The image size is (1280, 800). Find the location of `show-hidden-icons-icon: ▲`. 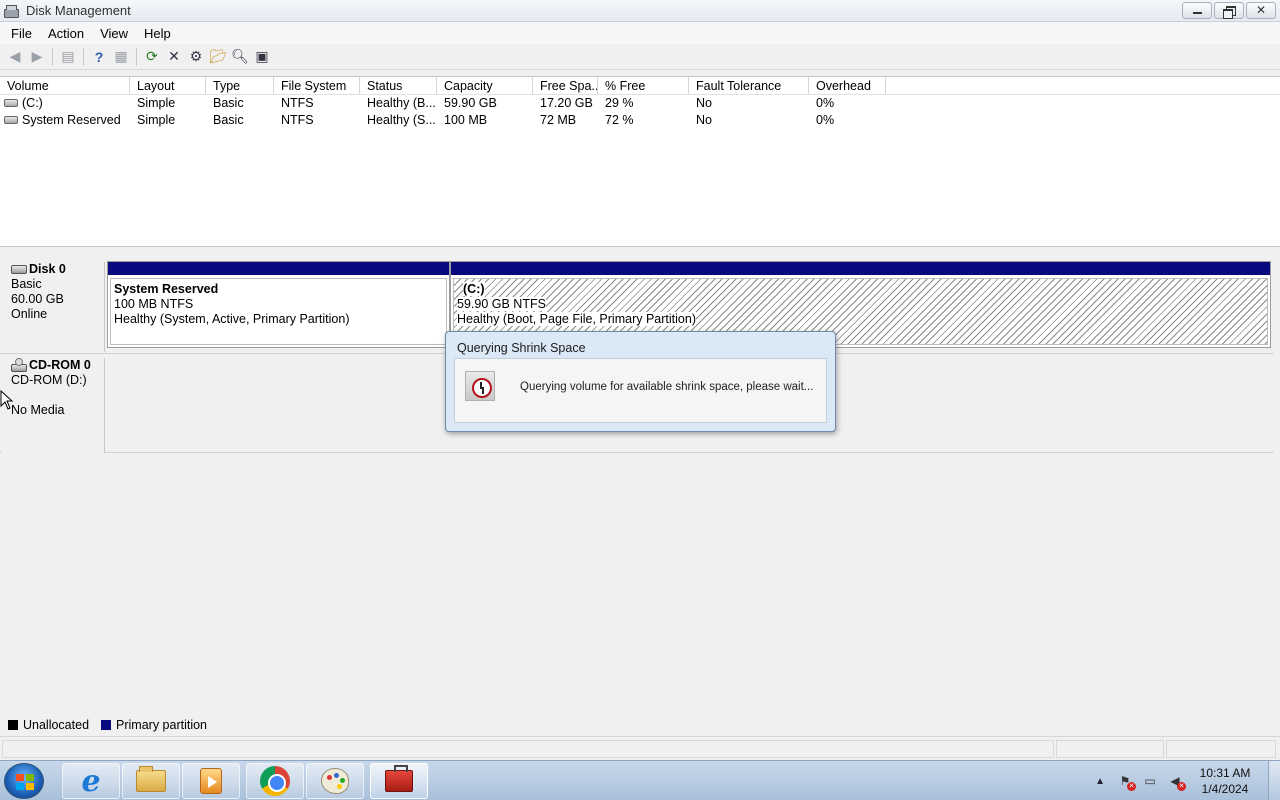

show-hidden-icons-icon: ▲ is located at coordinates (1100, 781).